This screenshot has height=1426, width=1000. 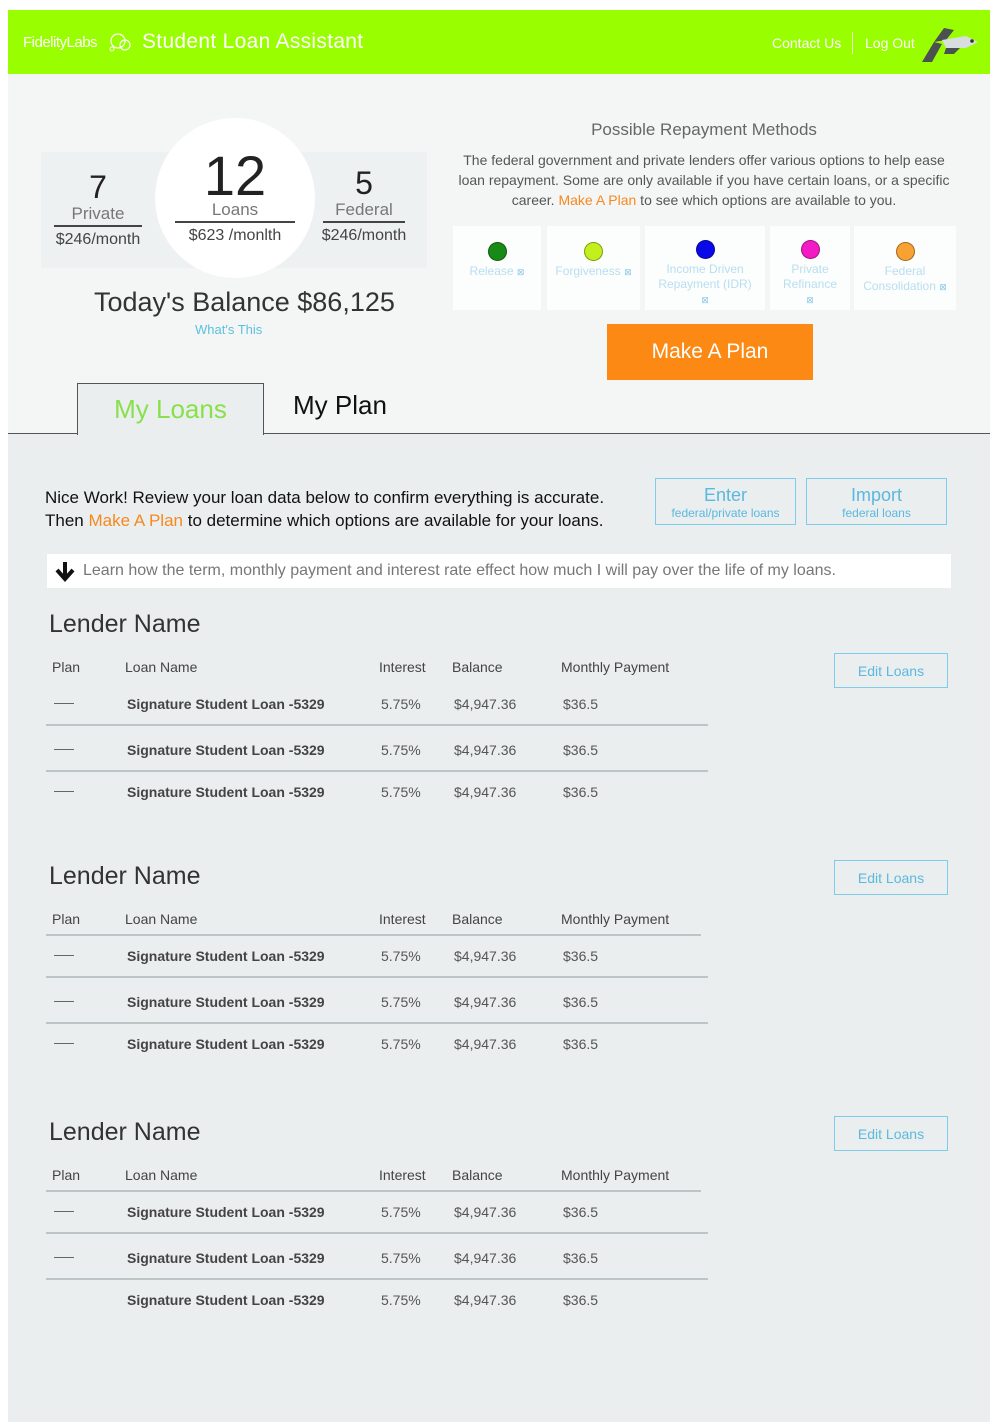 What do you see at coordinates (120, 42) in the screenshot?
I see `chat-bubbles-icon` at bounding box center [120, 42].